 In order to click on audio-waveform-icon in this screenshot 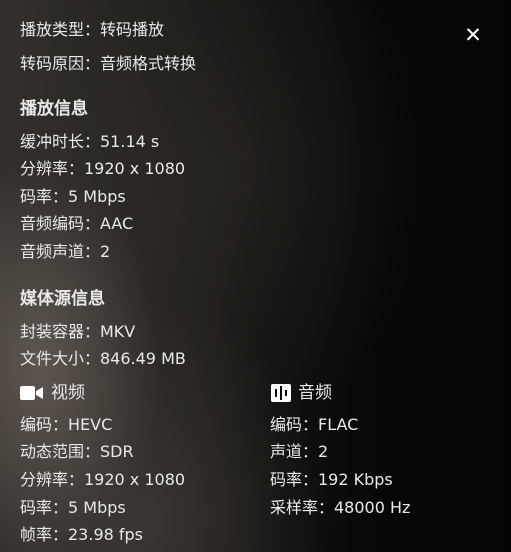, I will do `click(281, 393)`.